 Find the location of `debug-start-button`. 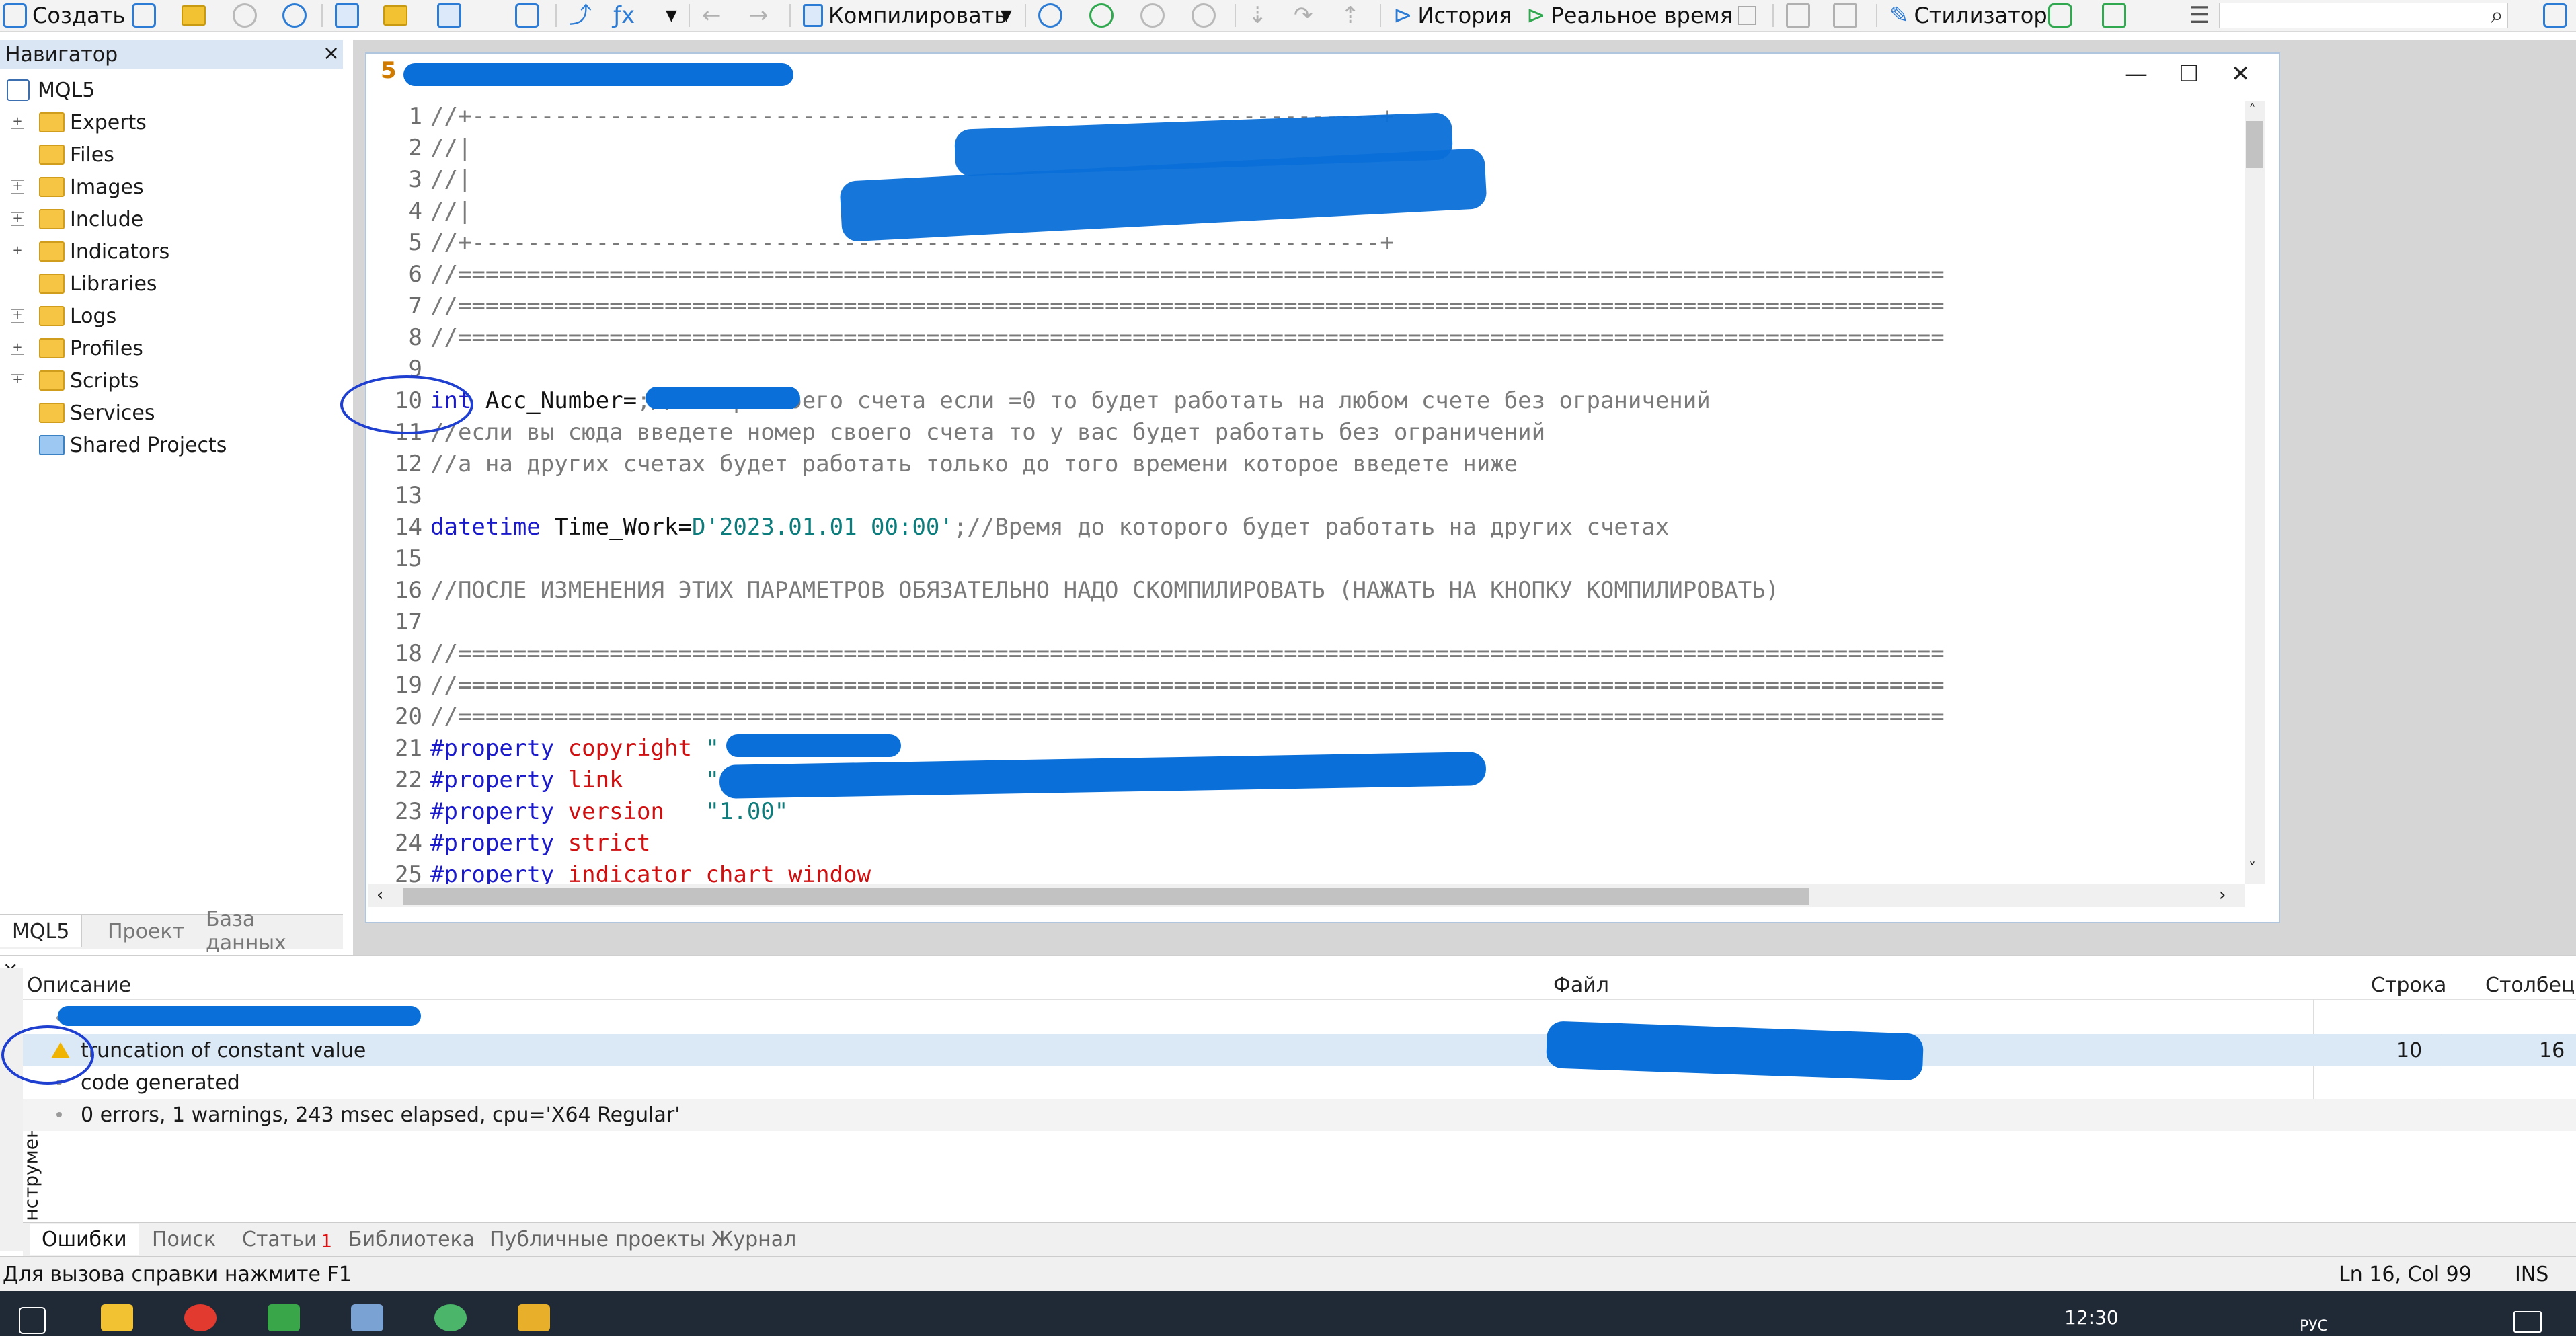

debug-start-button is located at coordinates (1102, 15).